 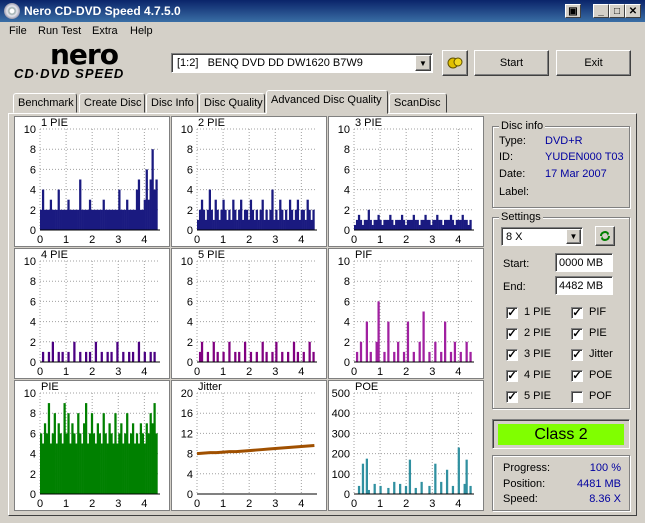 What do you see at coordinates (511, 63) in the screenshot?
I see `start-button: Start` at bounding box center [511, 63].